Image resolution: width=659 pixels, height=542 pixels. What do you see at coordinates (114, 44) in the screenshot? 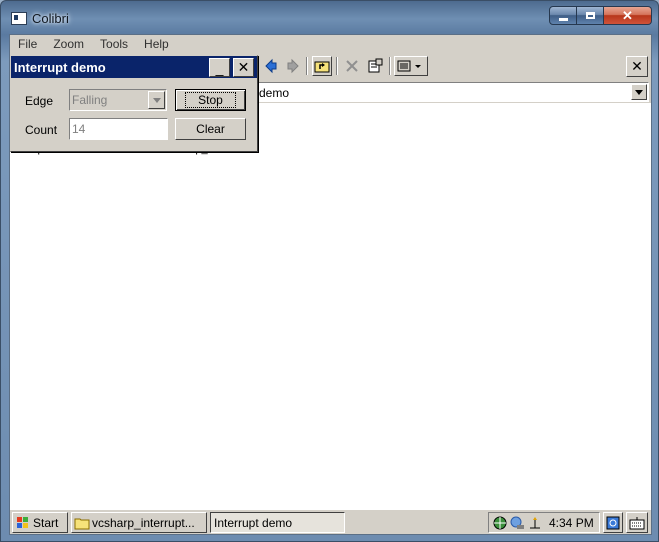
I see `menu-tools: Tools` at bounding box center [114, 44].